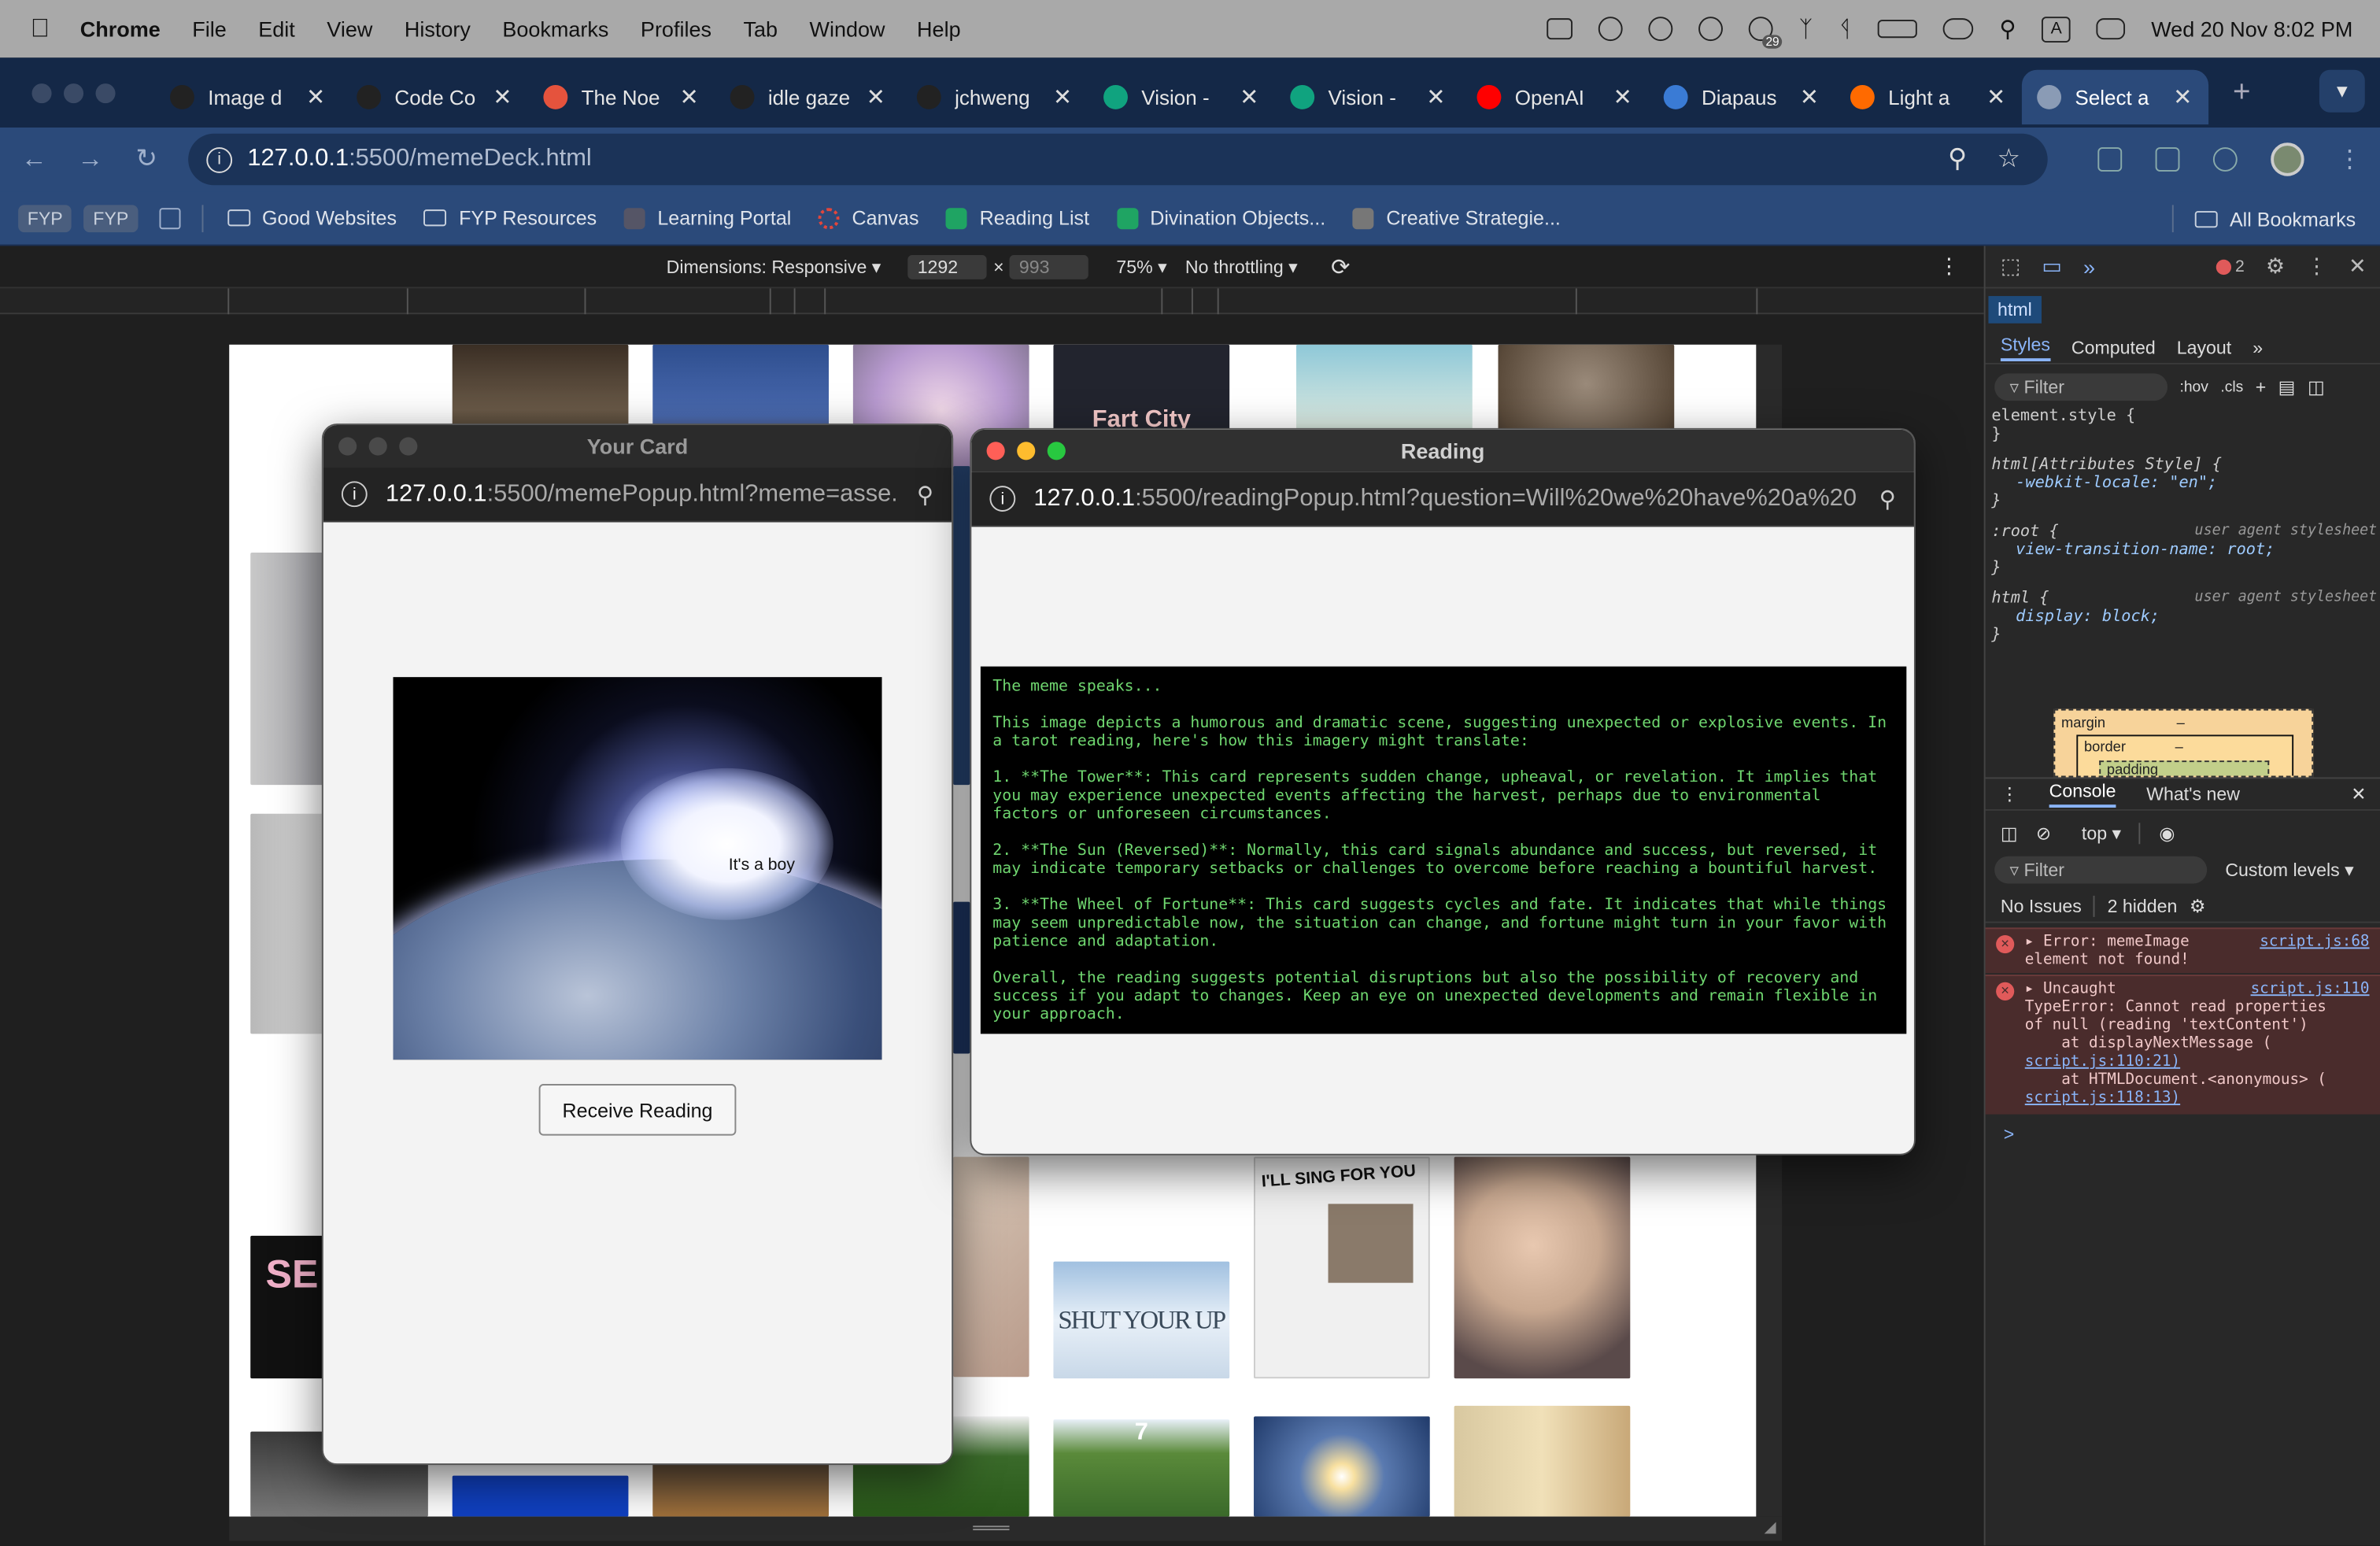 This screenshot has height=1546, width=2380. I want to click on settings-gear-icon: ⚙, so click(2275, 266).